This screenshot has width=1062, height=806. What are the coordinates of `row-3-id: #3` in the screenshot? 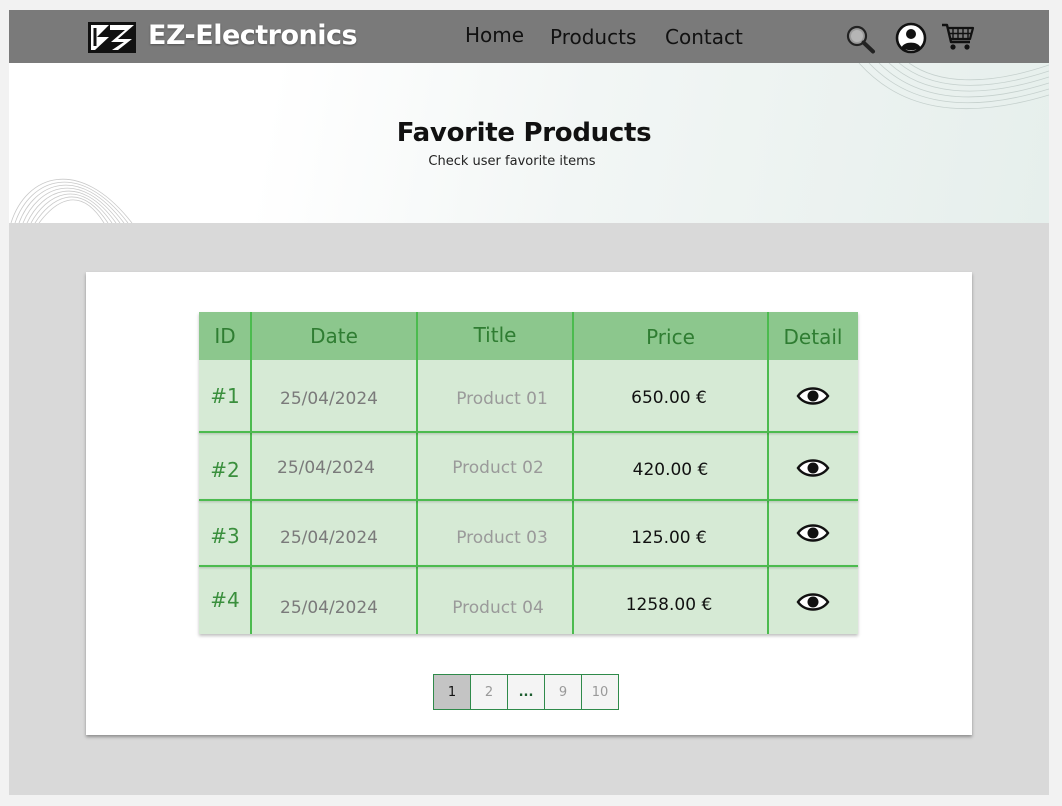 It's located at (225, 536).